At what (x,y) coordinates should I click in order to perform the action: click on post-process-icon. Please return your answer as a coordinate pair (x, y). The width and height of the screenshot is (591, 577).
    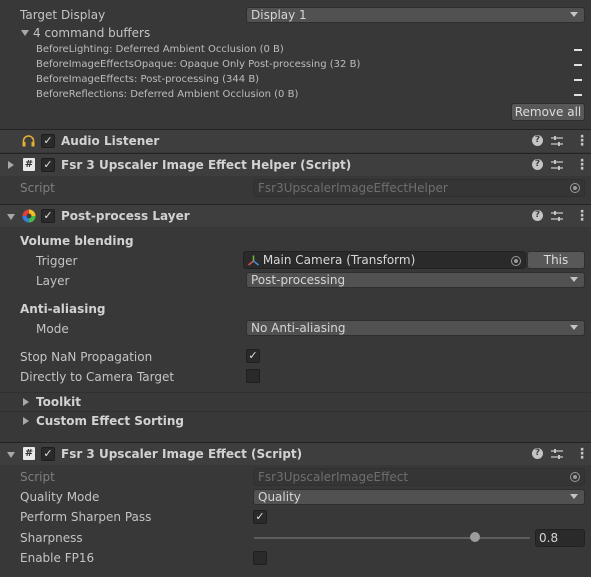
    Looking at the image, I should click on (29, 216).